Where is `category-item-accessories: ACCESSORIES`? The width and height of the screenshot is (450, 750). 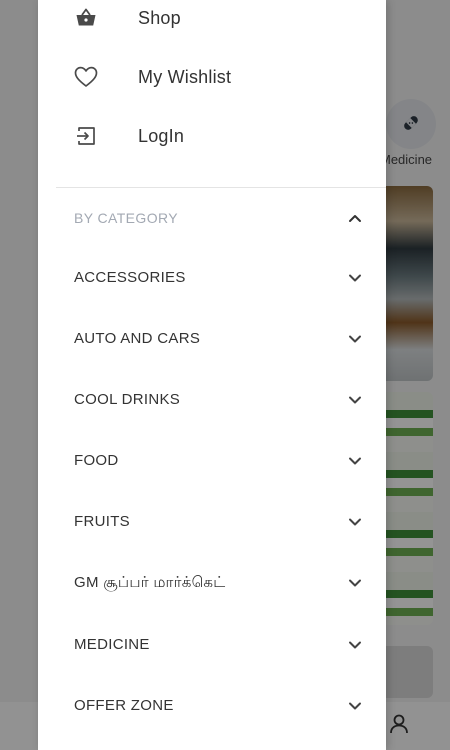
category-item-accessories: ACCESSORIES is located at coordinates (212, 278).